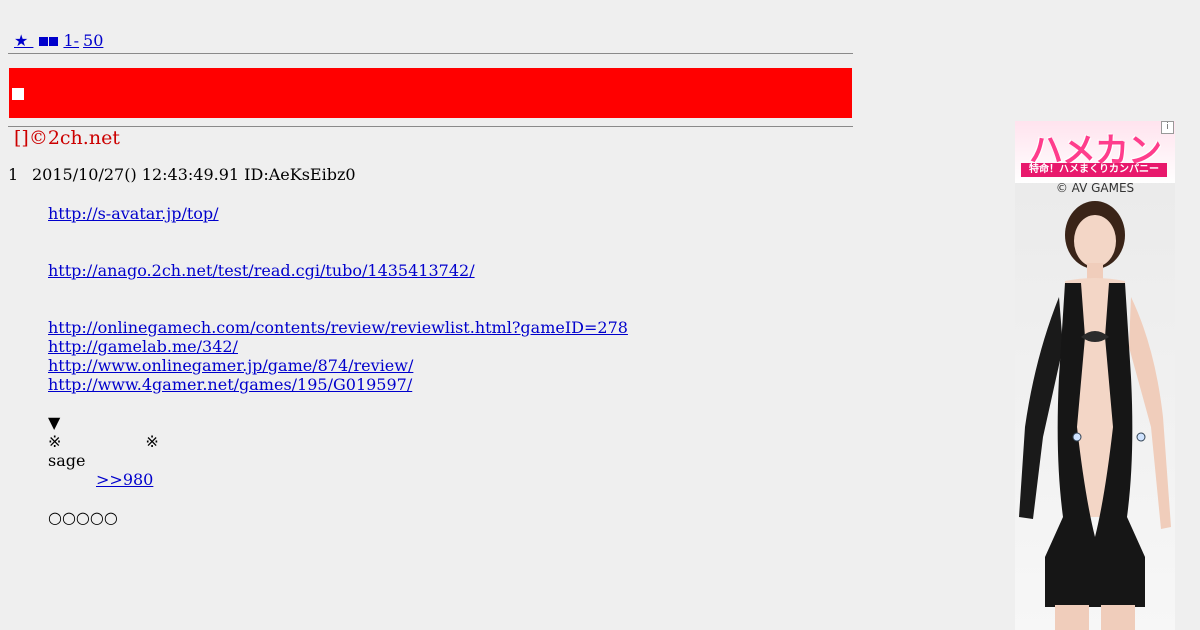 The width and height of the screenshot is (1200, 630). What do you see at coordinates (1094, 170) in the screenshot?
I see `ad-subtitle: 特命！ハメまくりカンパニー` at bounding box center [1094, 170].